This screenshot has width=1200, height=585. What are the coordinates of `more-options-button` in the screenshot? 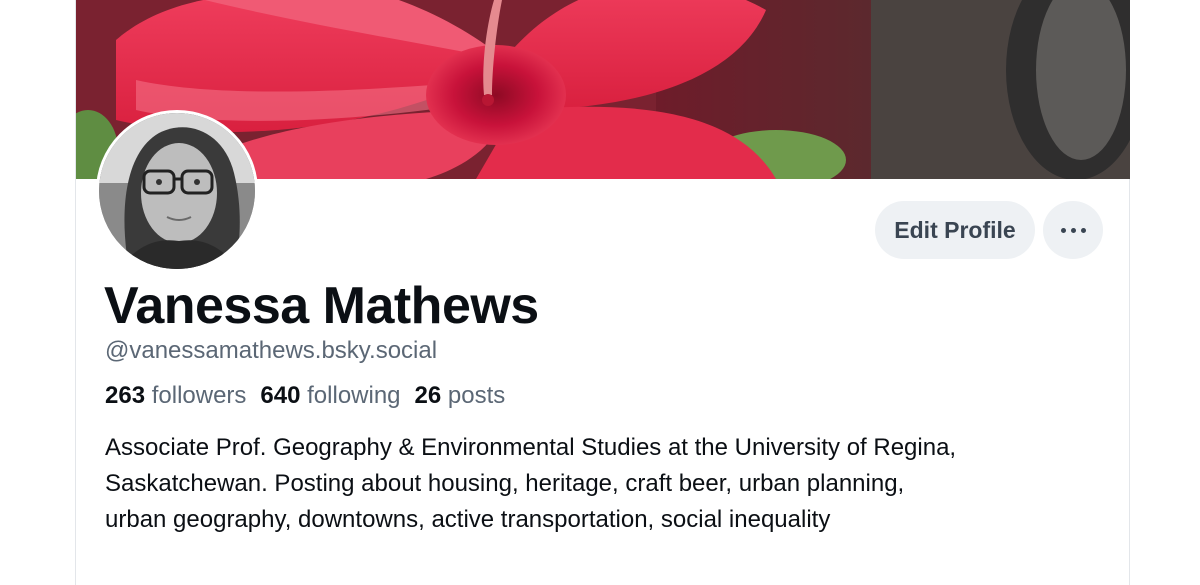 It's located at (1073, 230).